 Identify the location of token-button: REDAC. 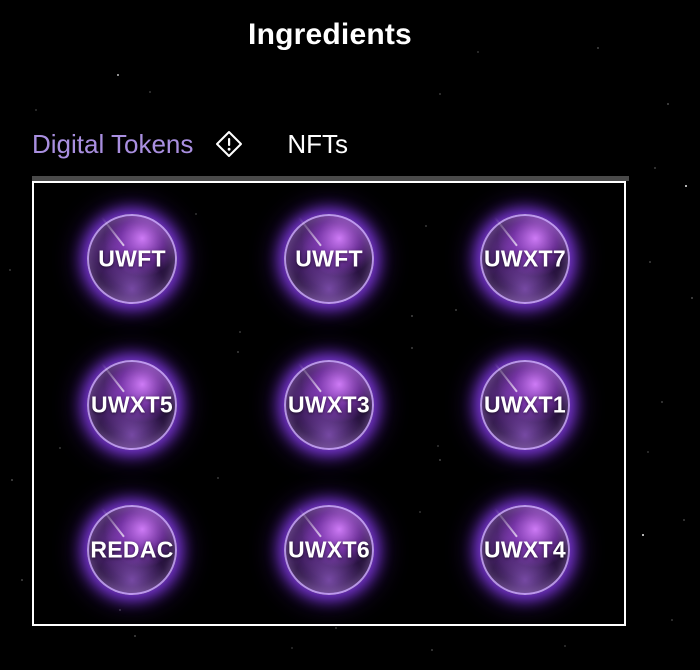
(132, 550).